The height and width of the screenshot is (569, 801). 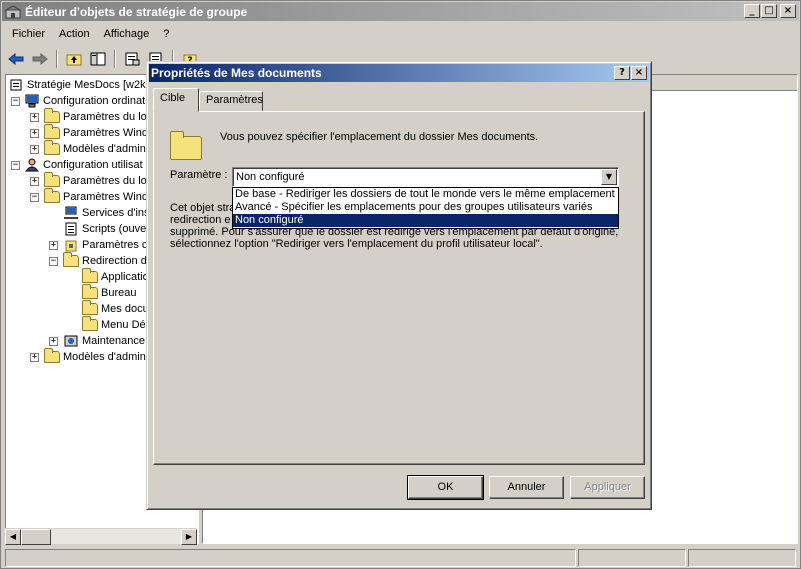 I want to click on close-button: ×, so click(x=788, y=11).